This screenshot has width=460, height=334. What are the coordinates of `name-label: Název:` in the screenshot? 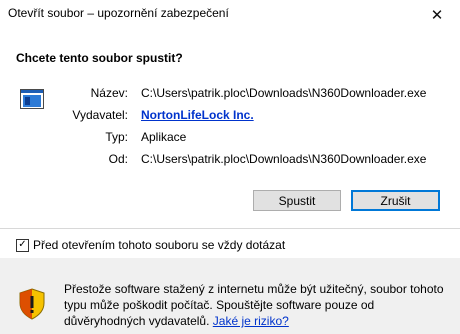 It's located at (109, 93).